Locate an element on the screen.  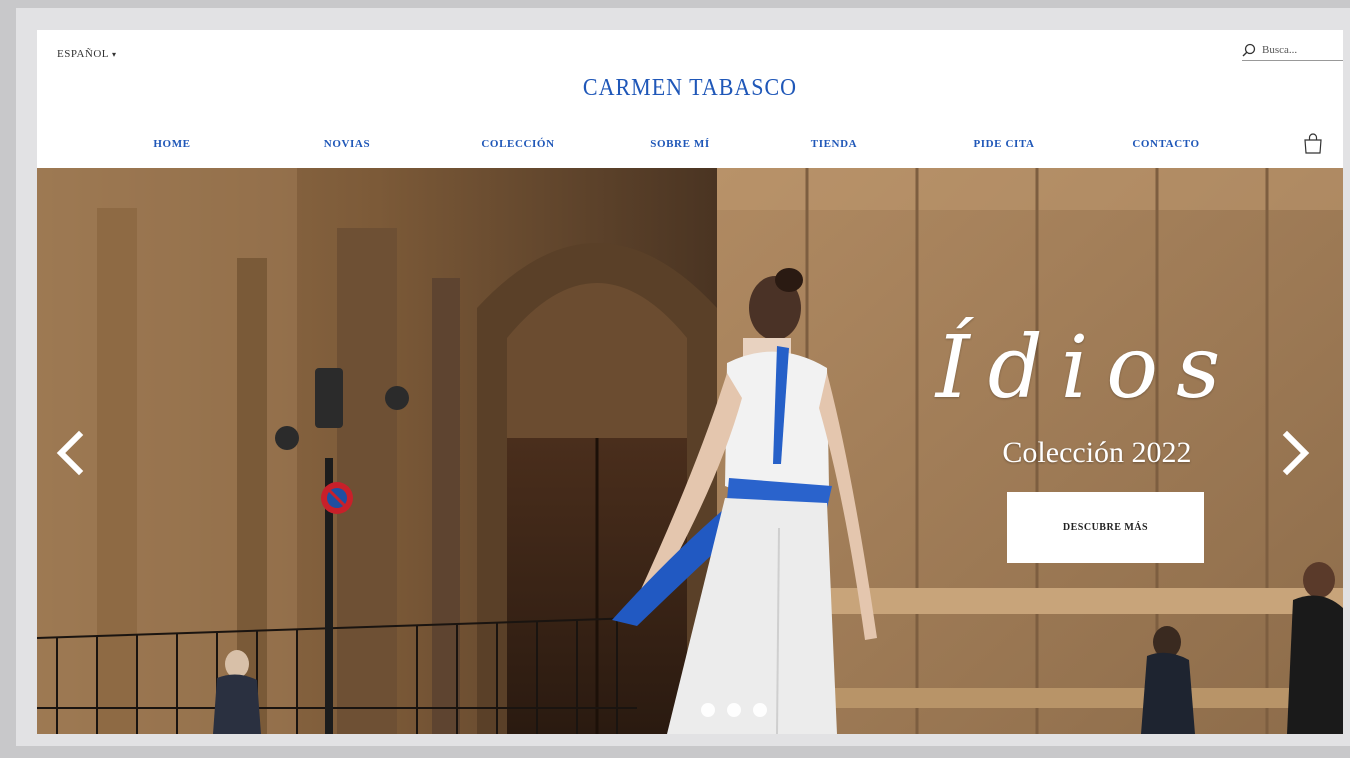
language-selector: ESPAÑOL ▾ is located at coordinates (87, 54).